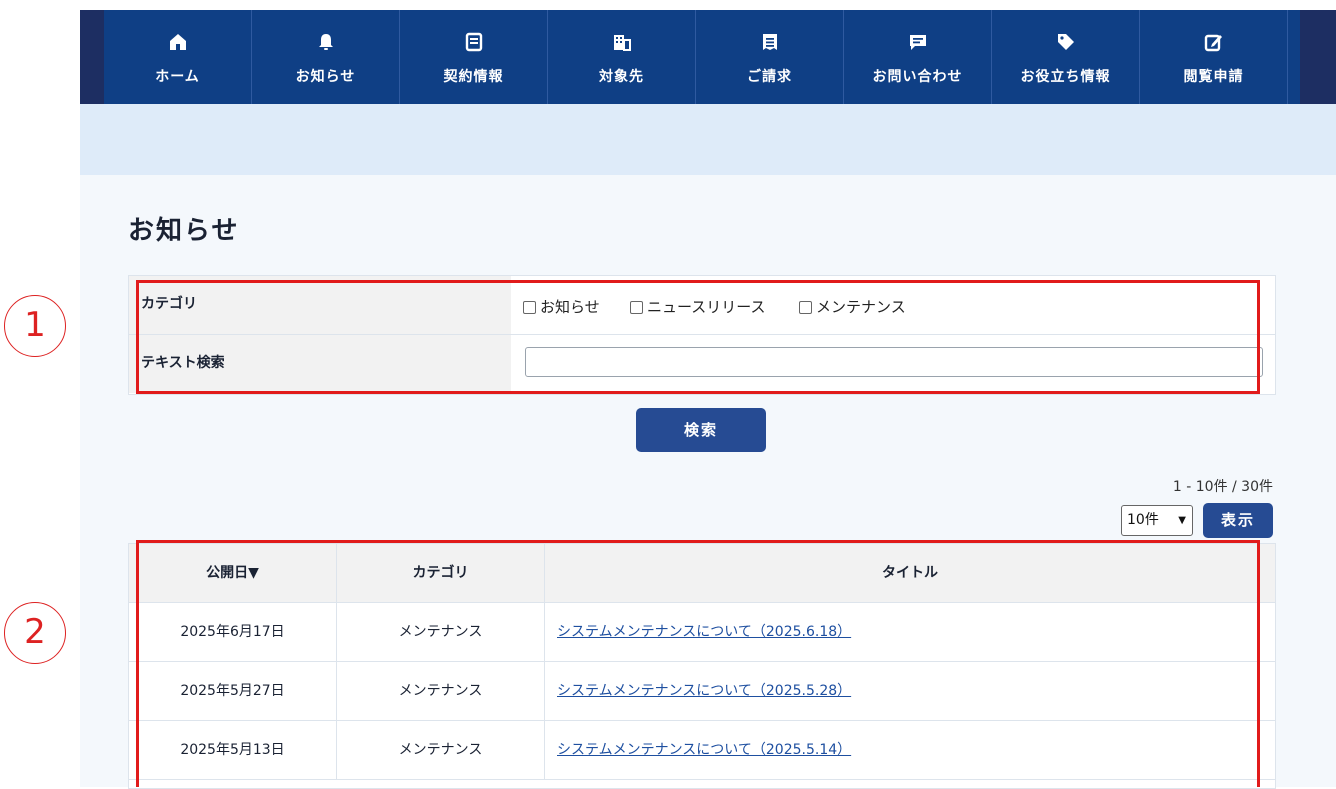 The height and width of the screenshot is (789, 1336). Describe the element at coordinates (325, 47) in the screenshot. I see `bell-icon` at that location.